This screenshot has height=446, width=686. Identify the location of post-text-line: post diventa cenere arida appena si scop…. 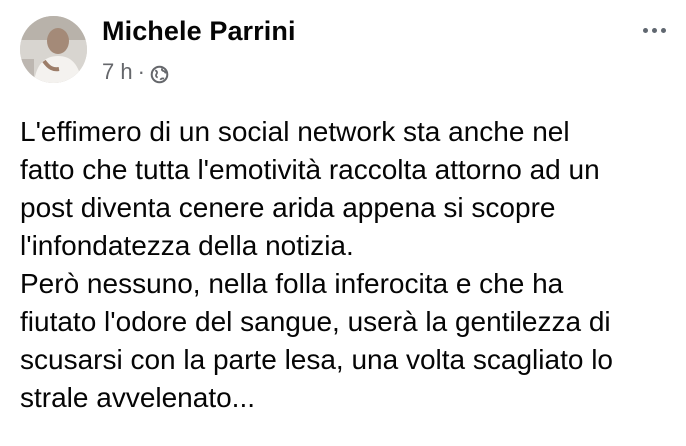
(288, 207).